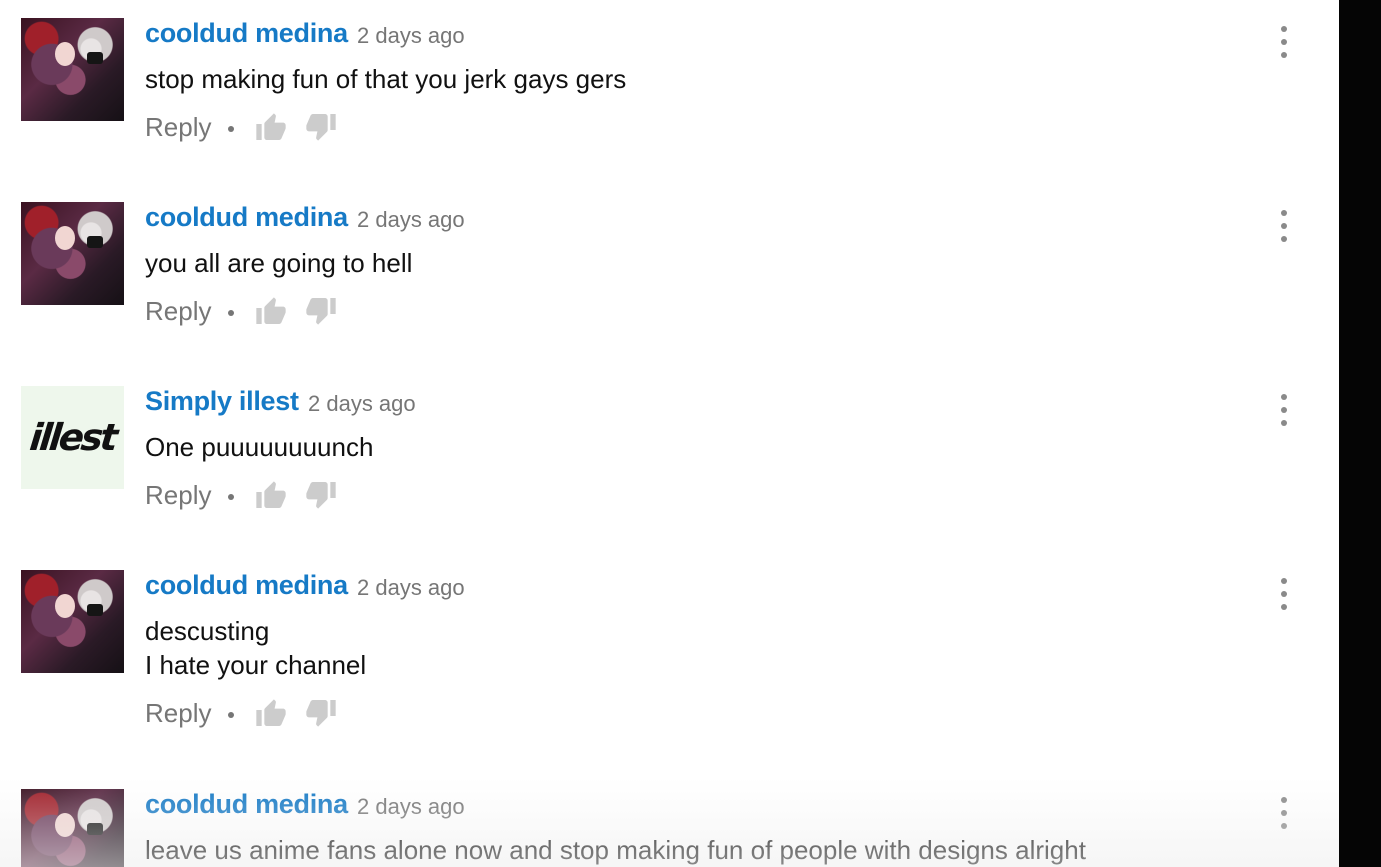 This screenshot has height=867, width=1381. I want to click on comment-text: One puuuuuuuunch, so click(259, 447).